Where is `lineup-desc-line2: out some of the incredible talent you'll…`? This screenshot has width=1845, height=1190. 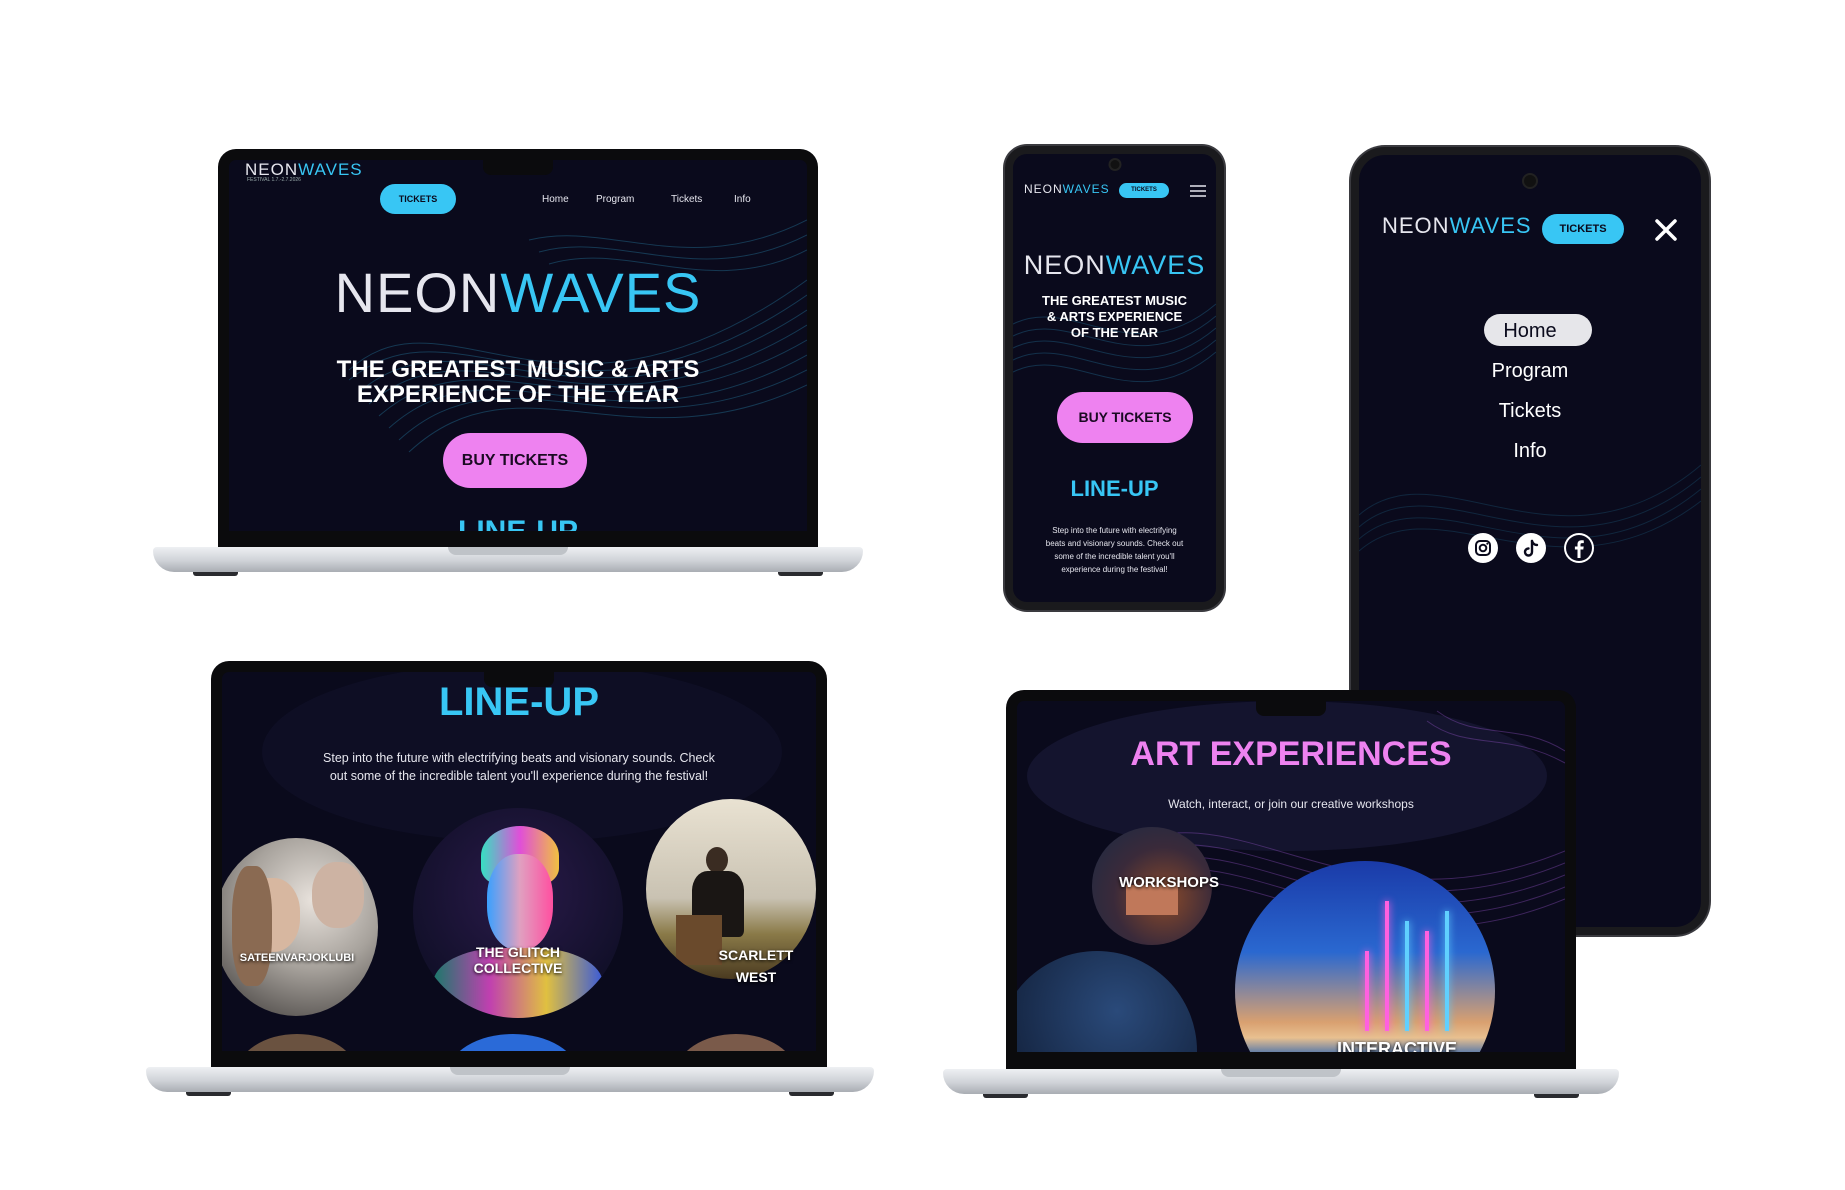
lineup-desc-line2: out some of the incredible talent you'll… is located at coordinates (519, 776).